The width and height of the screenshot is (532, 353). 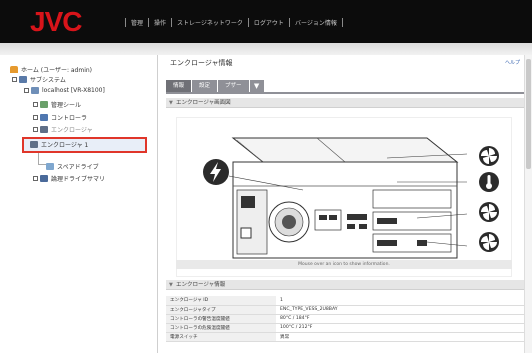 I want to click on top-navigation: 管理 操作 ストレージネットワーク ログアウト バージョン情報, so click(x=234, y=22).